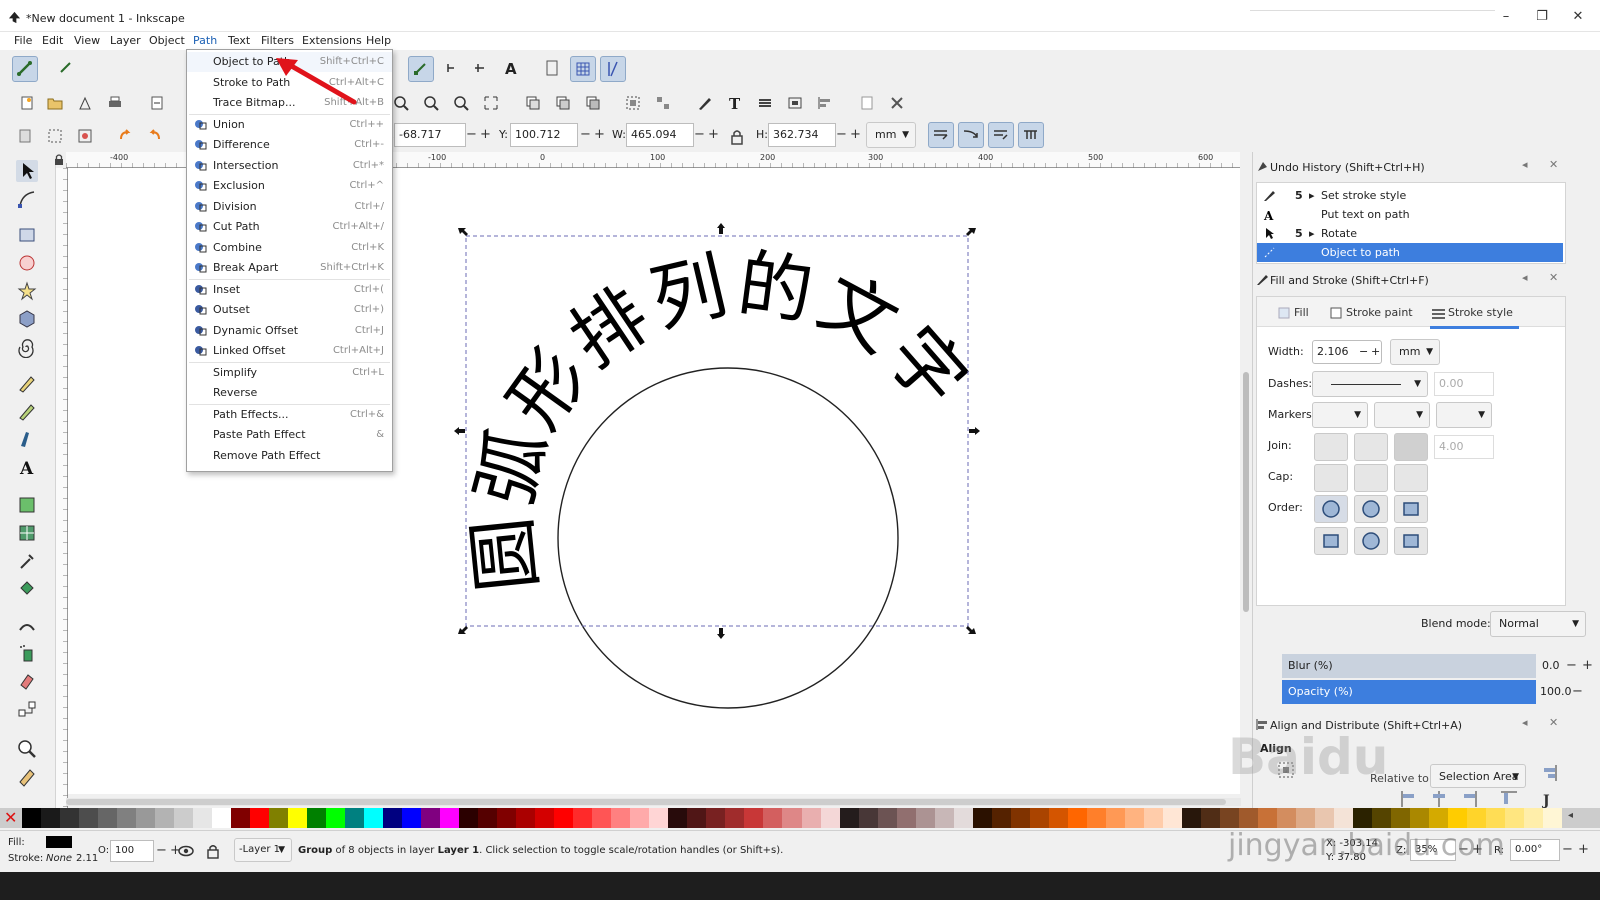 This screenshot has height=900, width=1600. Describe the element at coordinates (289, 331) in the screenshot. I see `path-menu-item: Dynamic Offset Ctrl+J` at that location.